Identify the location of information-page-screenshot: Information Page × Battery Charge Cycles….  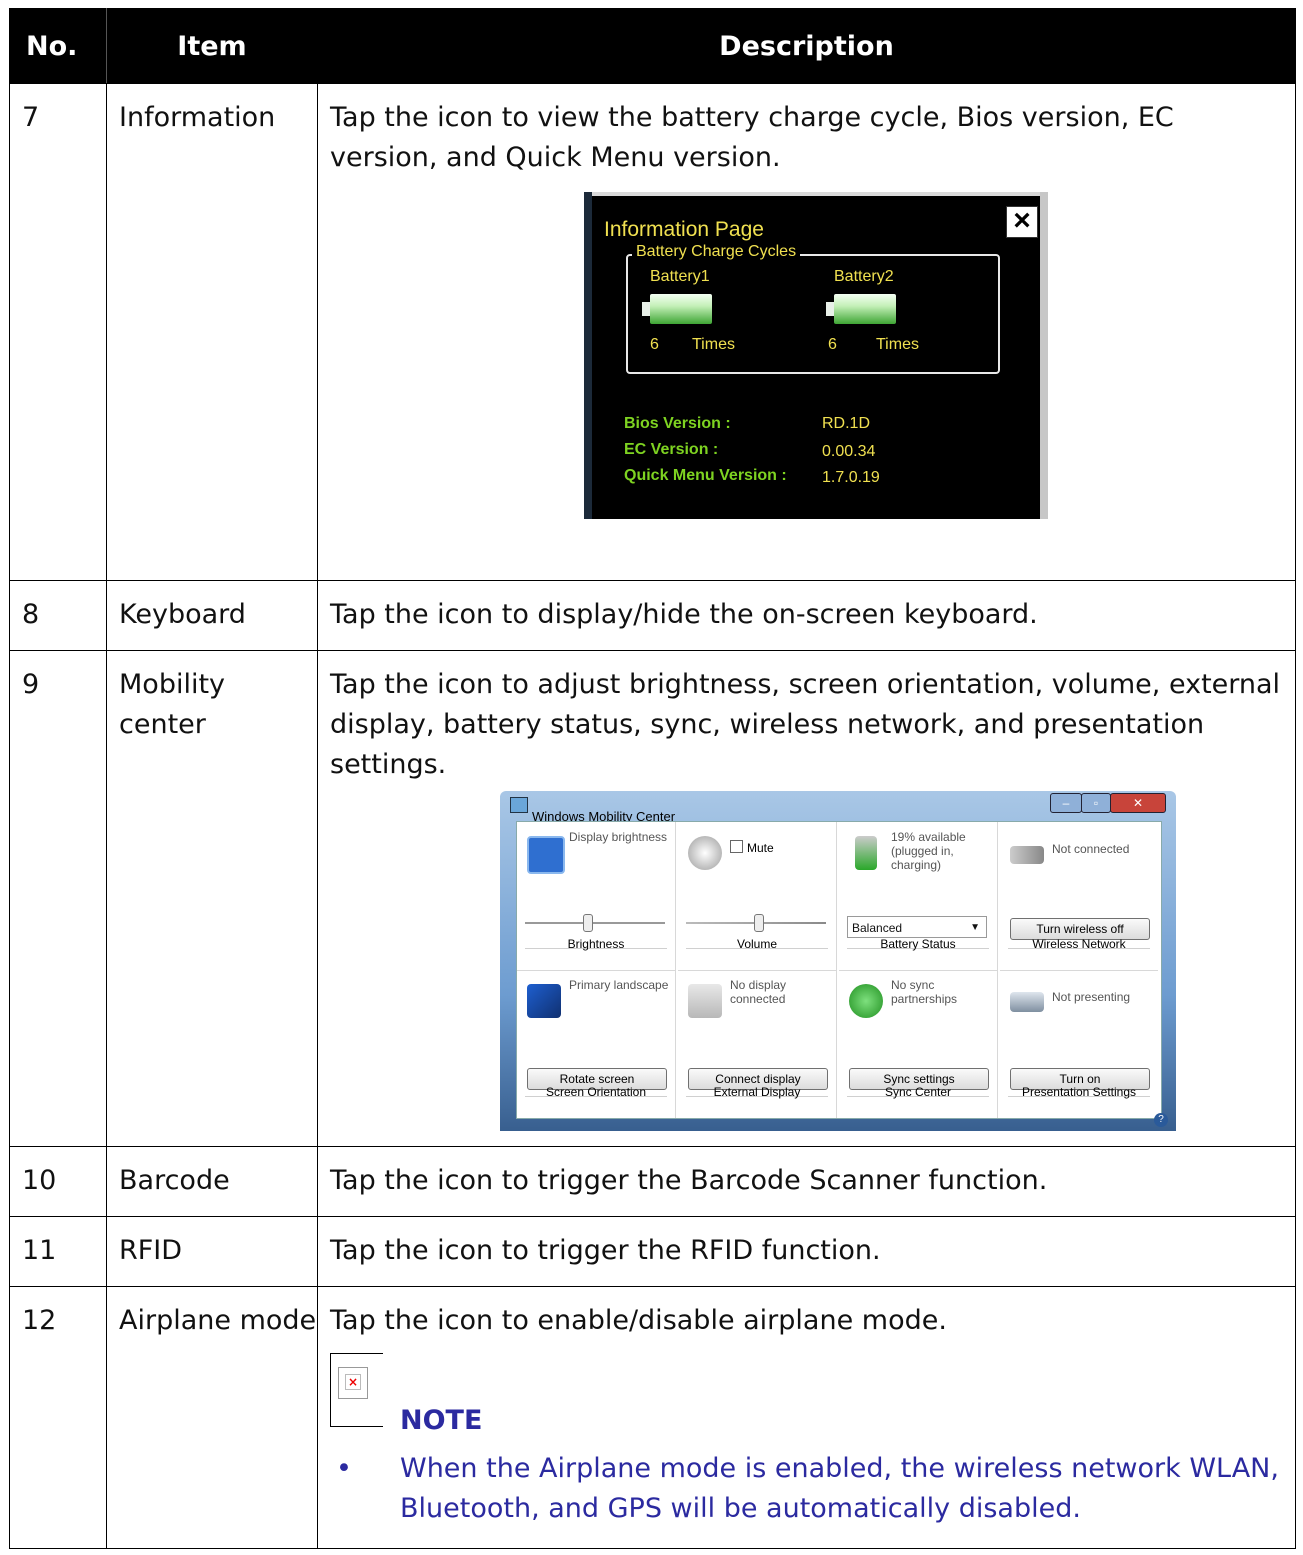
(816, 355).